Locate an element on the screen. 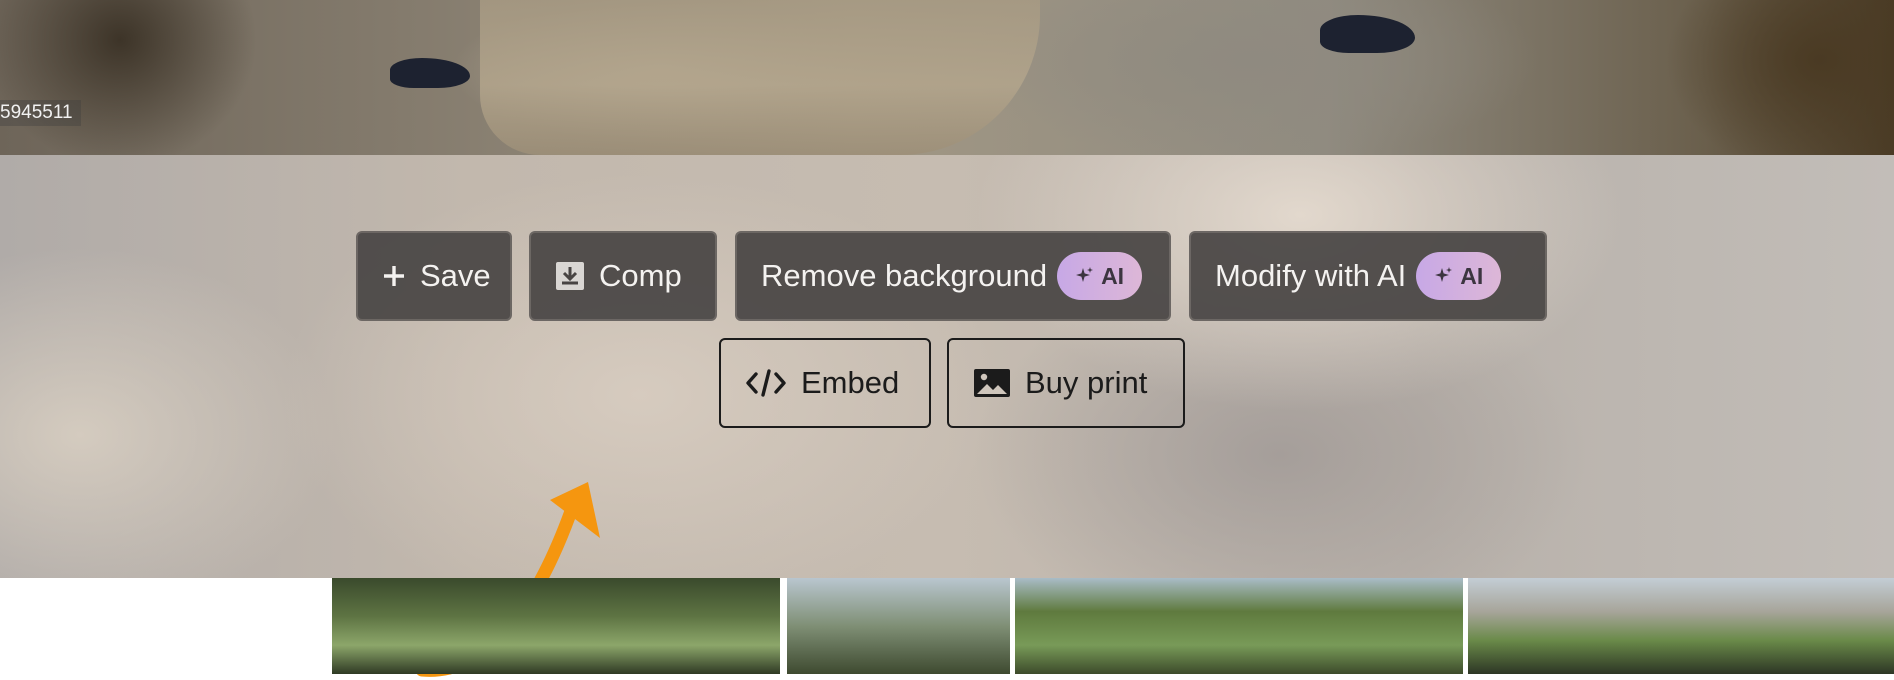 This screenshot has height=680, width=1894. shoe-right is located at coordinates (1367, 34).